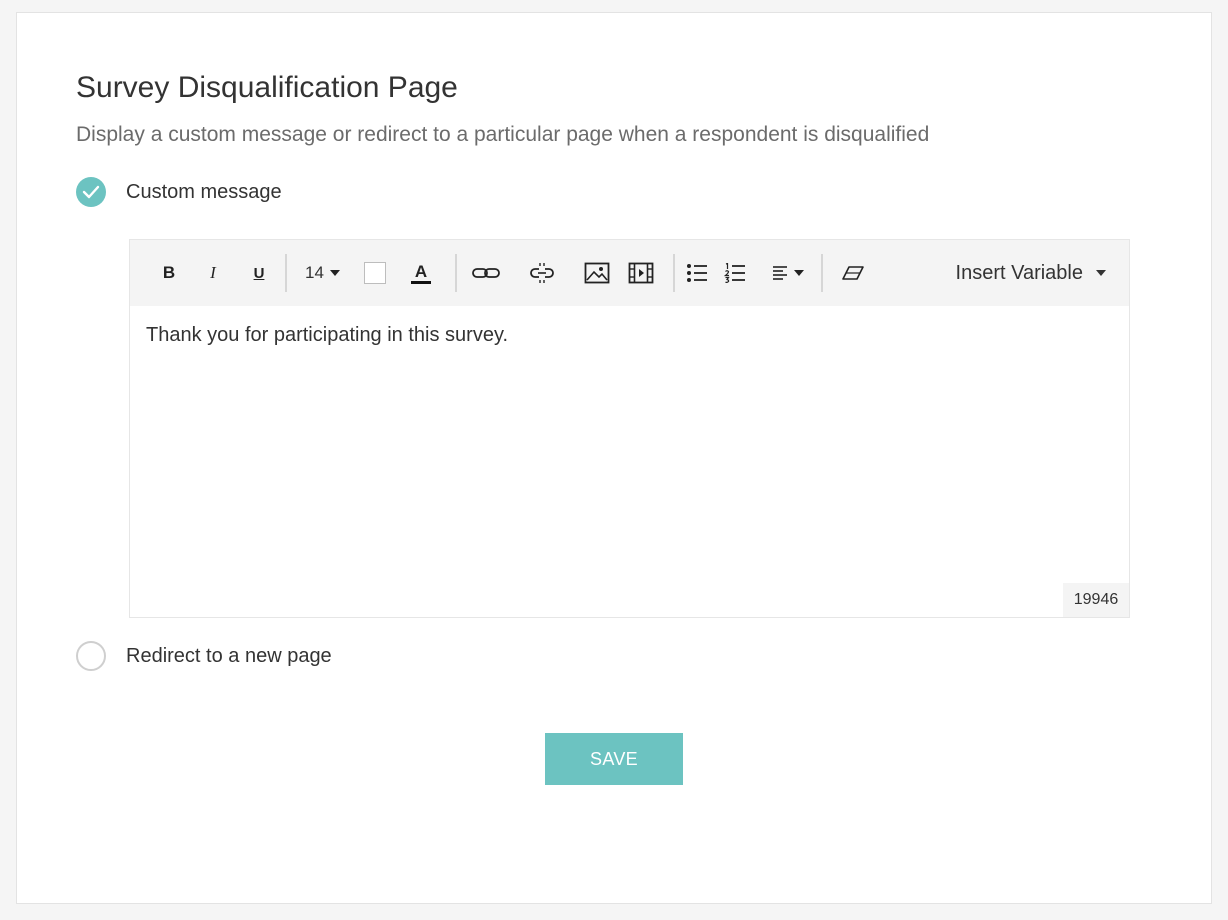 The height and width of the screenshot is (920, 1228). I want to click on custom-message-radio, so click(91, 192).